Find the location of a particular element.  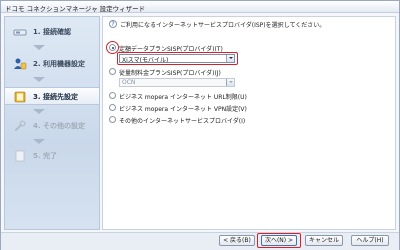

step-connection-check: 1. 接続確認 is located at coordinates (52, 32).